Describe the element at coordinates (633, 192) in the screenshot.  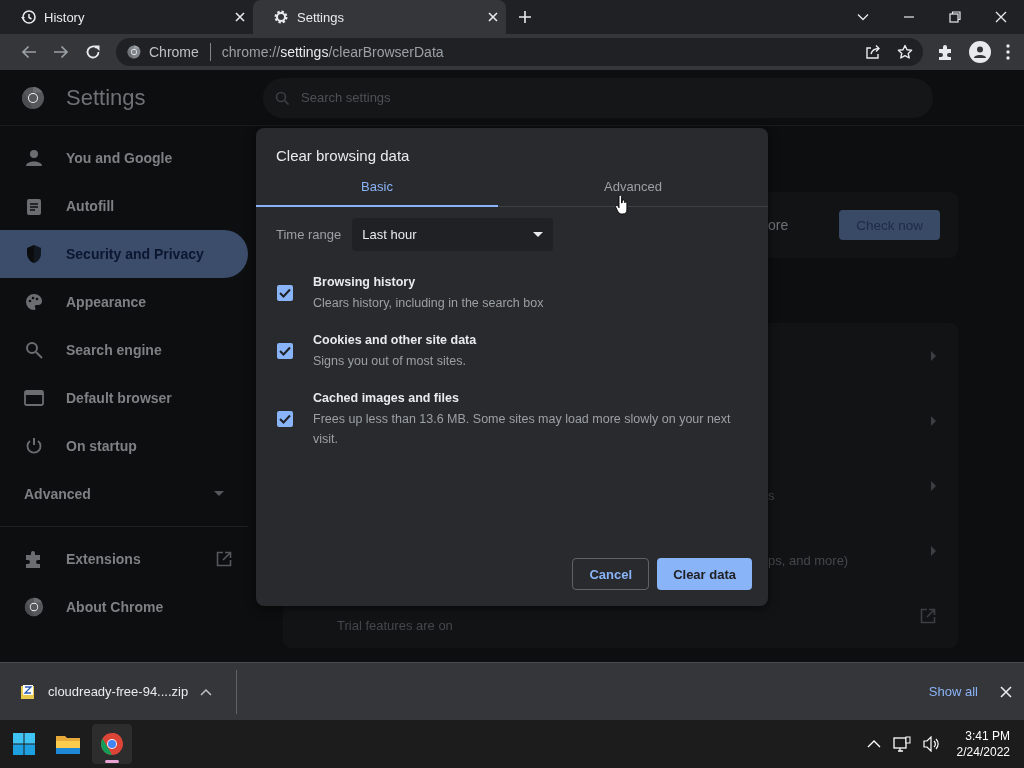
I see `dialog-tab: Advanced` at that location.